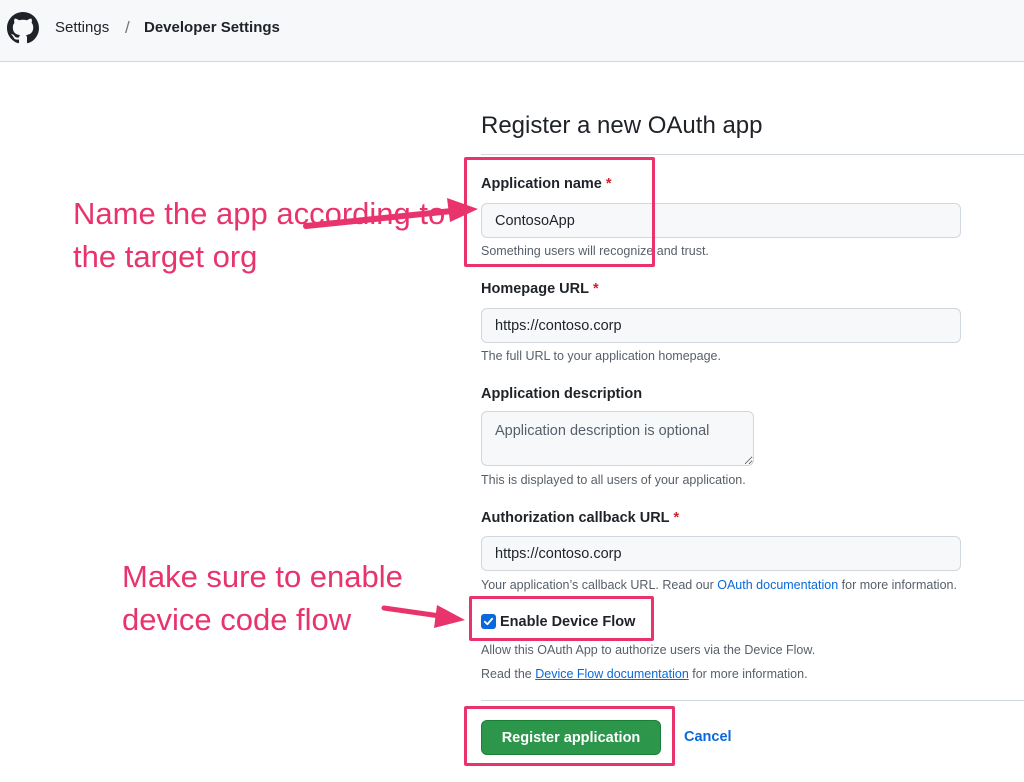 Image resolution: width=1024 pixels, height=782 pixels. What do you see at coordinates (390, 413) in the screenshot?
I see `annotation-arrows` at bounding box center [390, 413].